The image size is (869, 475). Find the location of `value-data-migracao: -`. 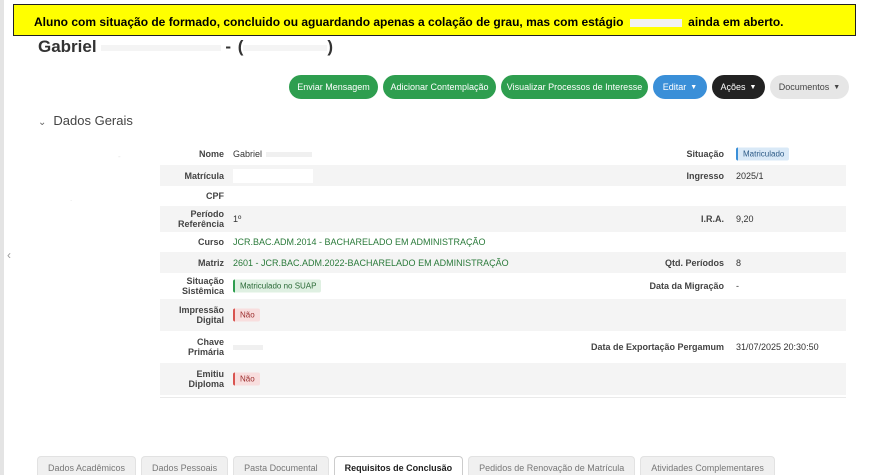

value-data-migracao: - is located at coordinates (737, 286).